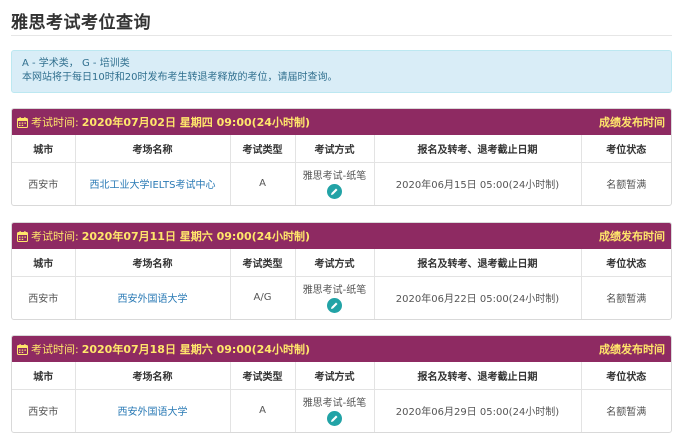 Image resolution: width=676 pixels, height=435 pixels. I want to click on venue-cell: 西北工业大学IELTS考试中心, so click(153, 183).